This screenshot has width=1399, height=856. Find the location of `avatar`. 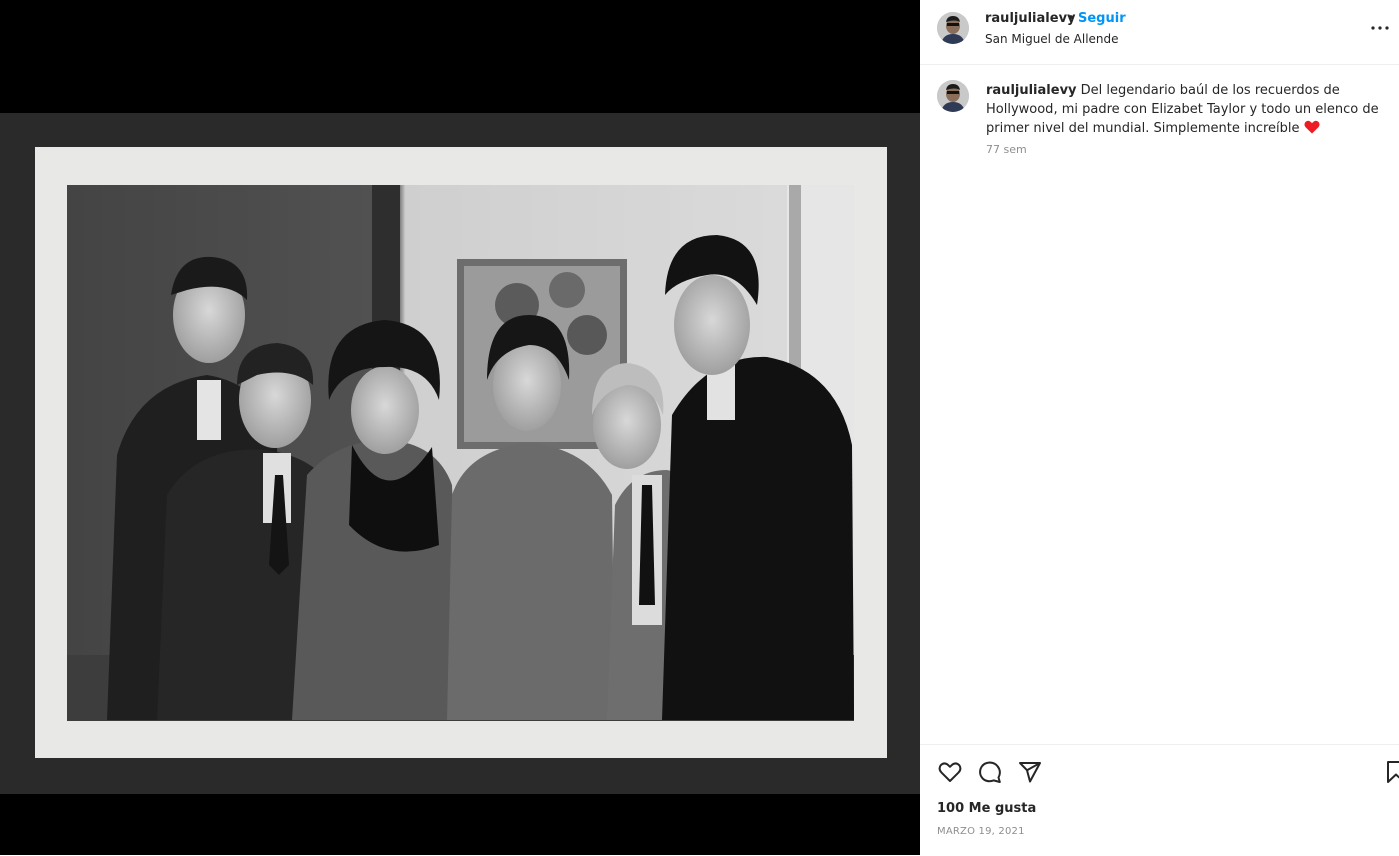

avatar is located at coordinates (953, 28).